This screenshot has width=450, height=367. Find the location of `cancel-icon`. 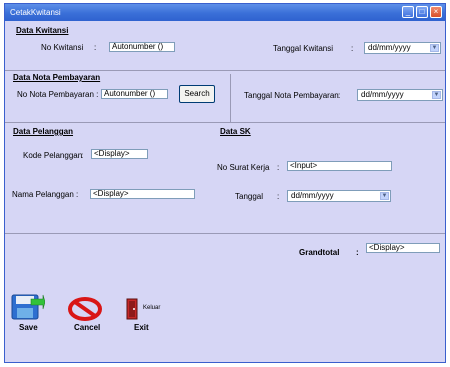

cancel-icon is located at coordinates (85, 309).